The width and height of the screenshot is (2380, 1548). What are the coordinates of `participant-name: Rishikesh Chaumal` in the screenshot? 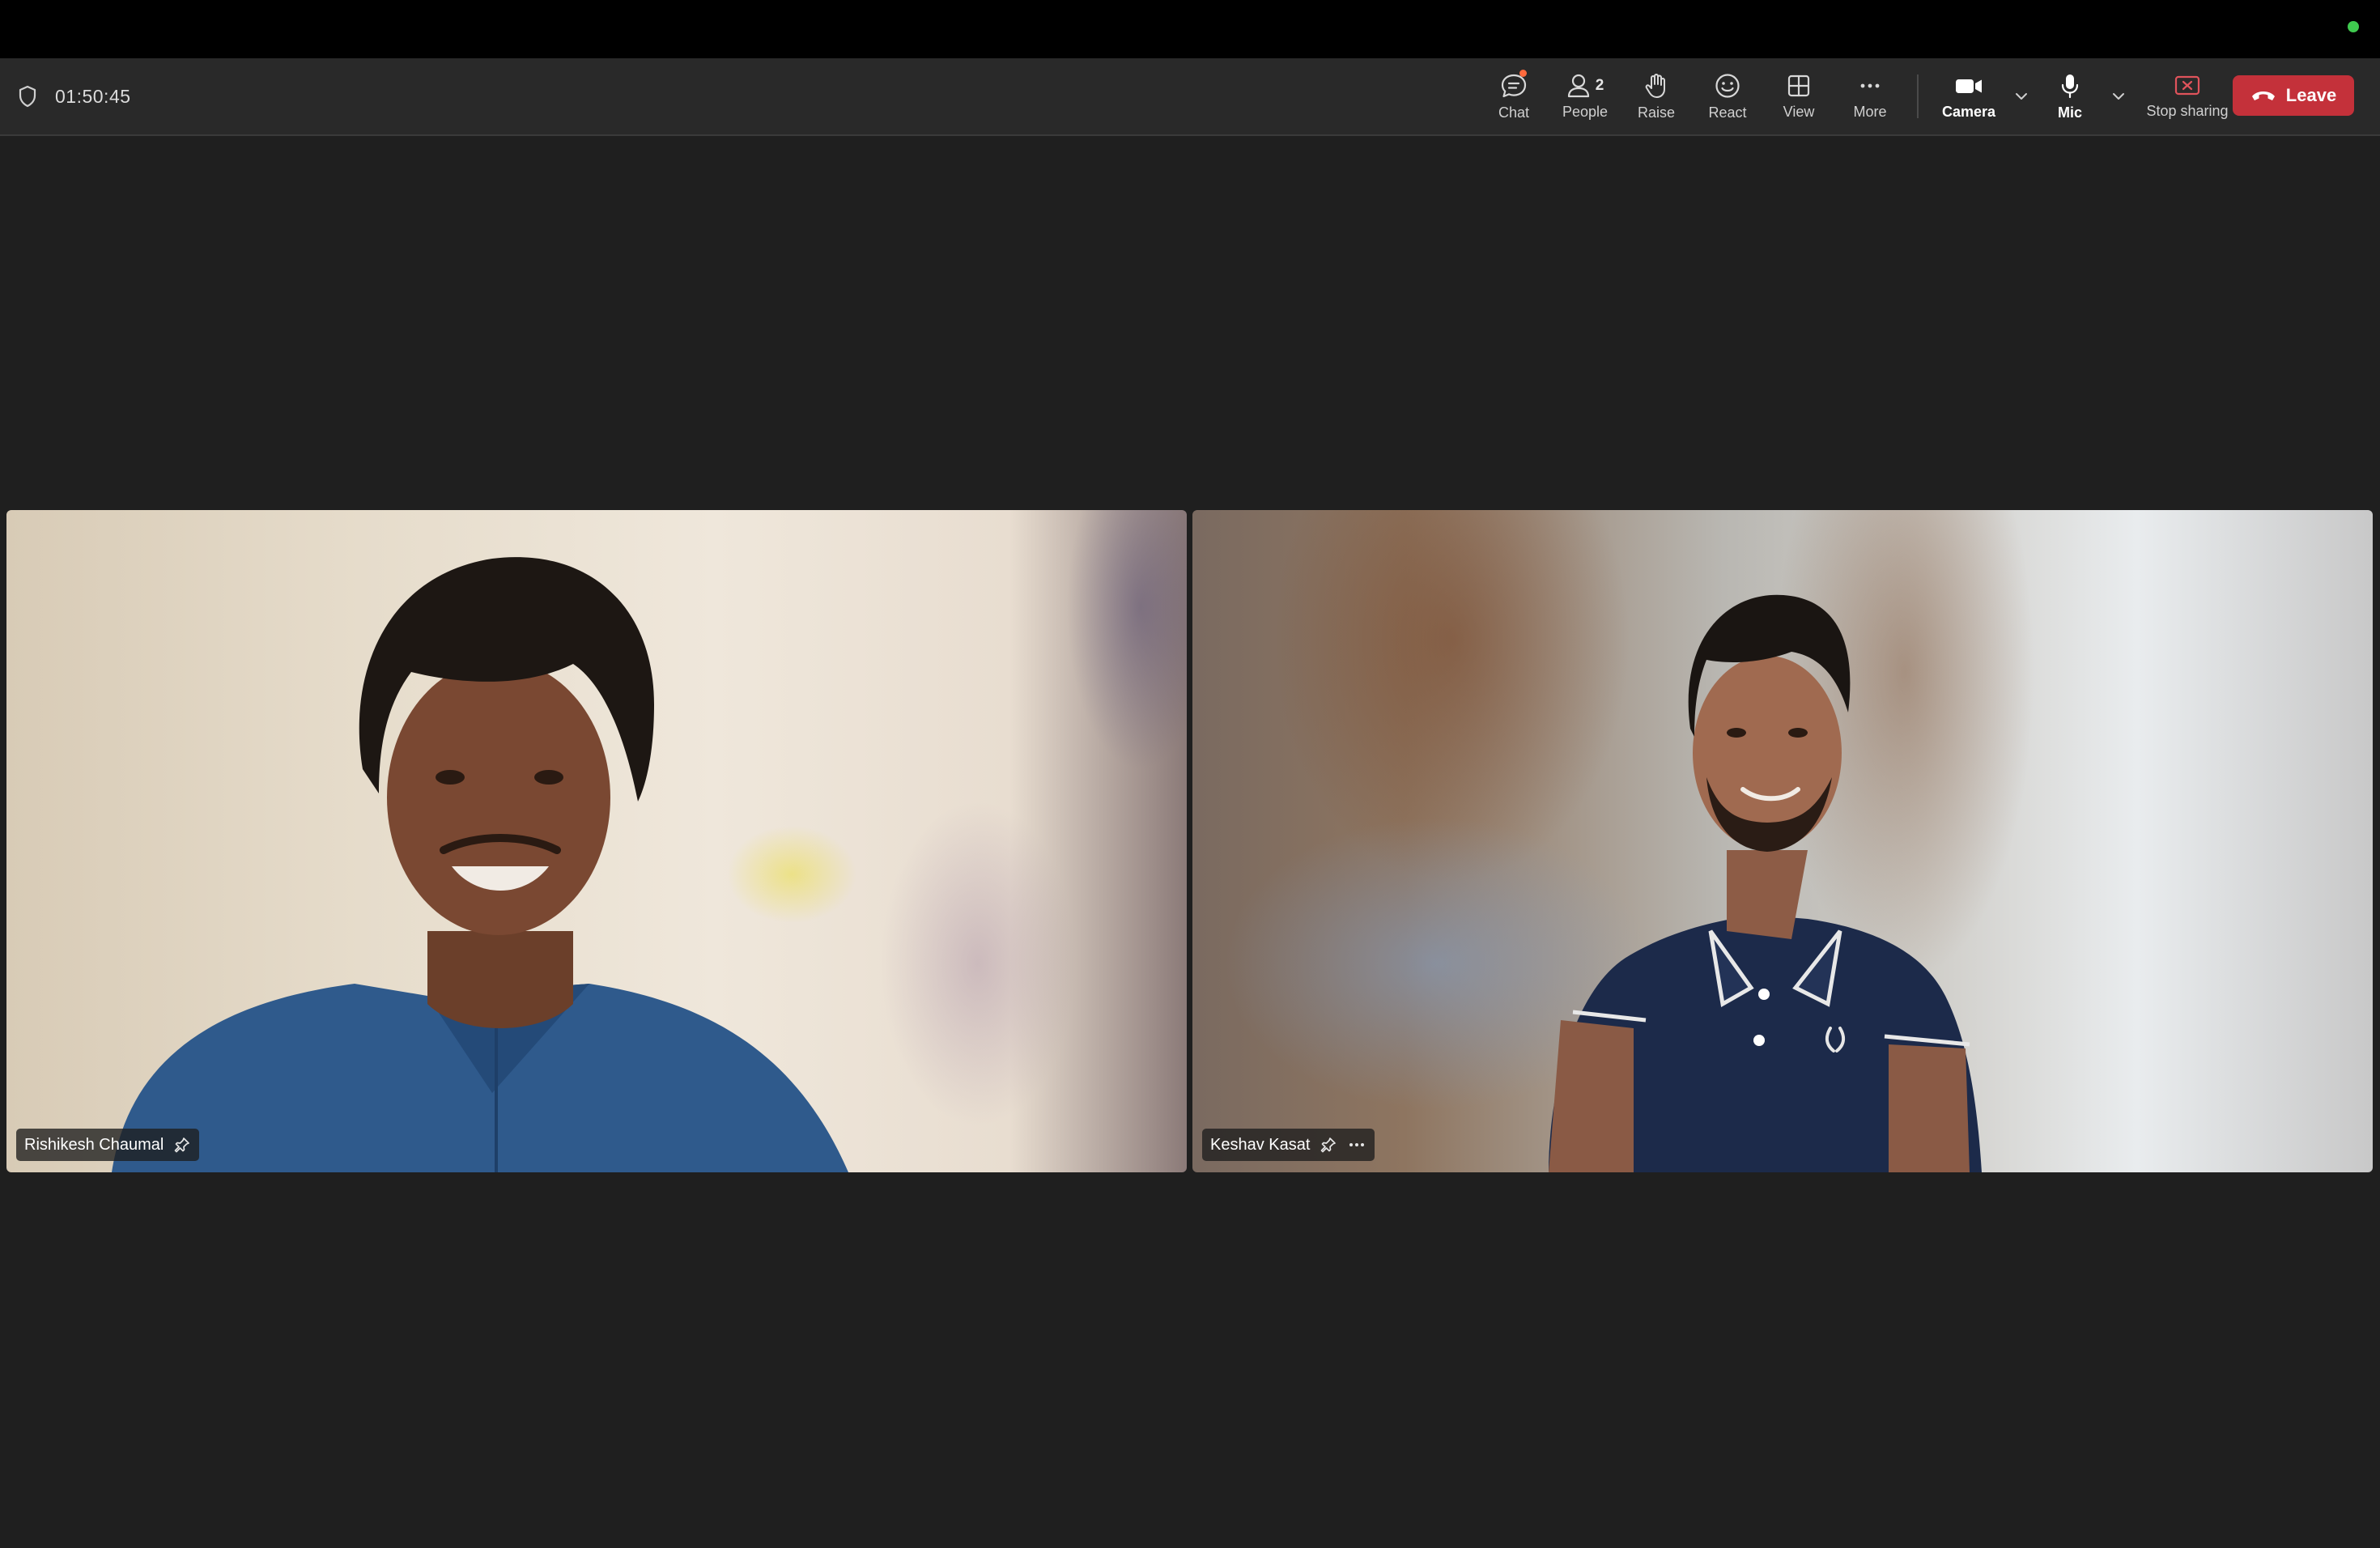 It's located at (94, 1144).